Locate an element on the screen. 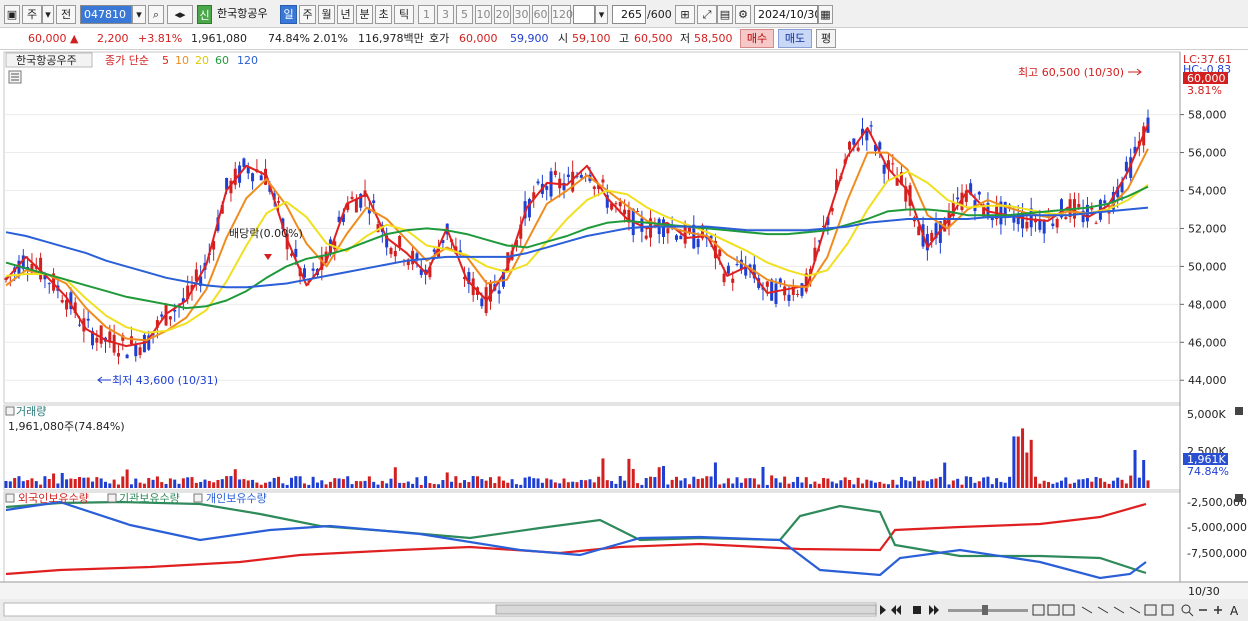  period-minute-button: 분 is located at coordinates (364, 14).